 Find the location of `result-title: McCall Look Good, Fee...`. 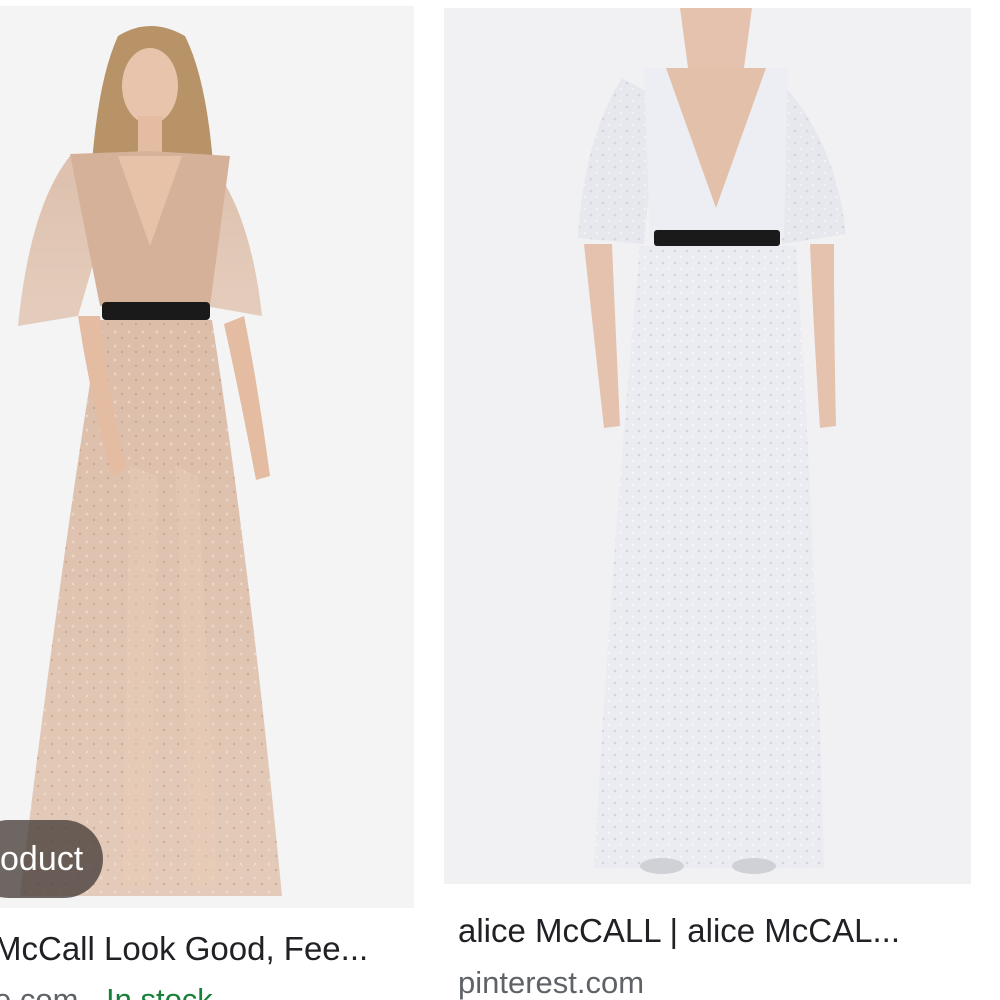

result-title: McCall Look Good, Fee... is located at coordinates (207, 949).